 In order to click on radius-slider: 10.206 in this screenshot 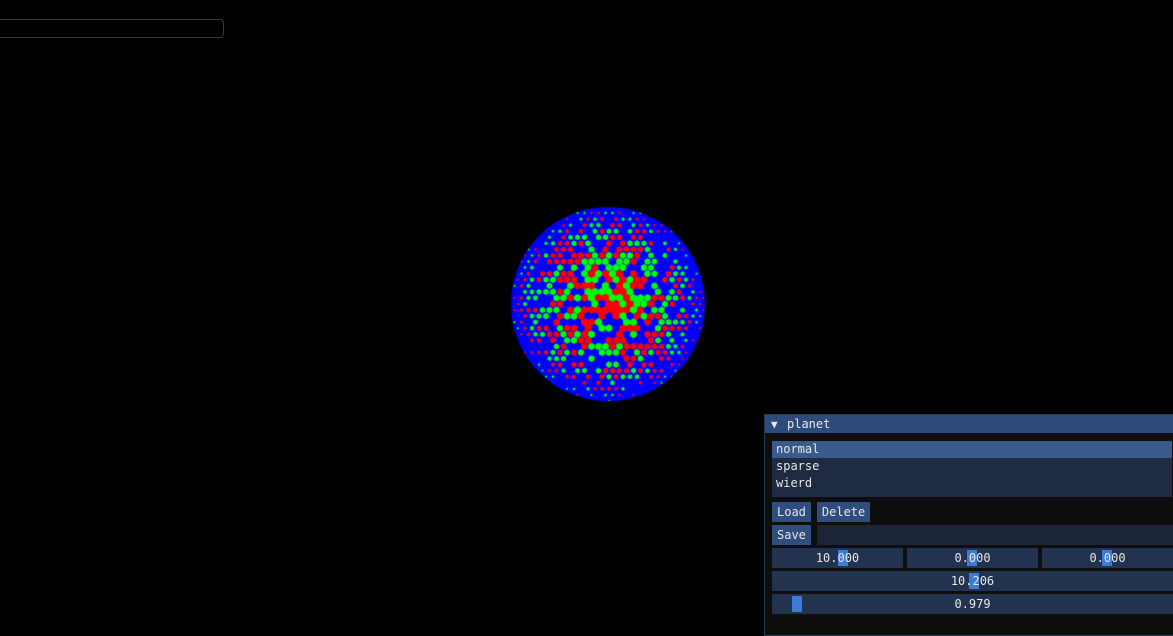, I will do `click(972, 581)`.